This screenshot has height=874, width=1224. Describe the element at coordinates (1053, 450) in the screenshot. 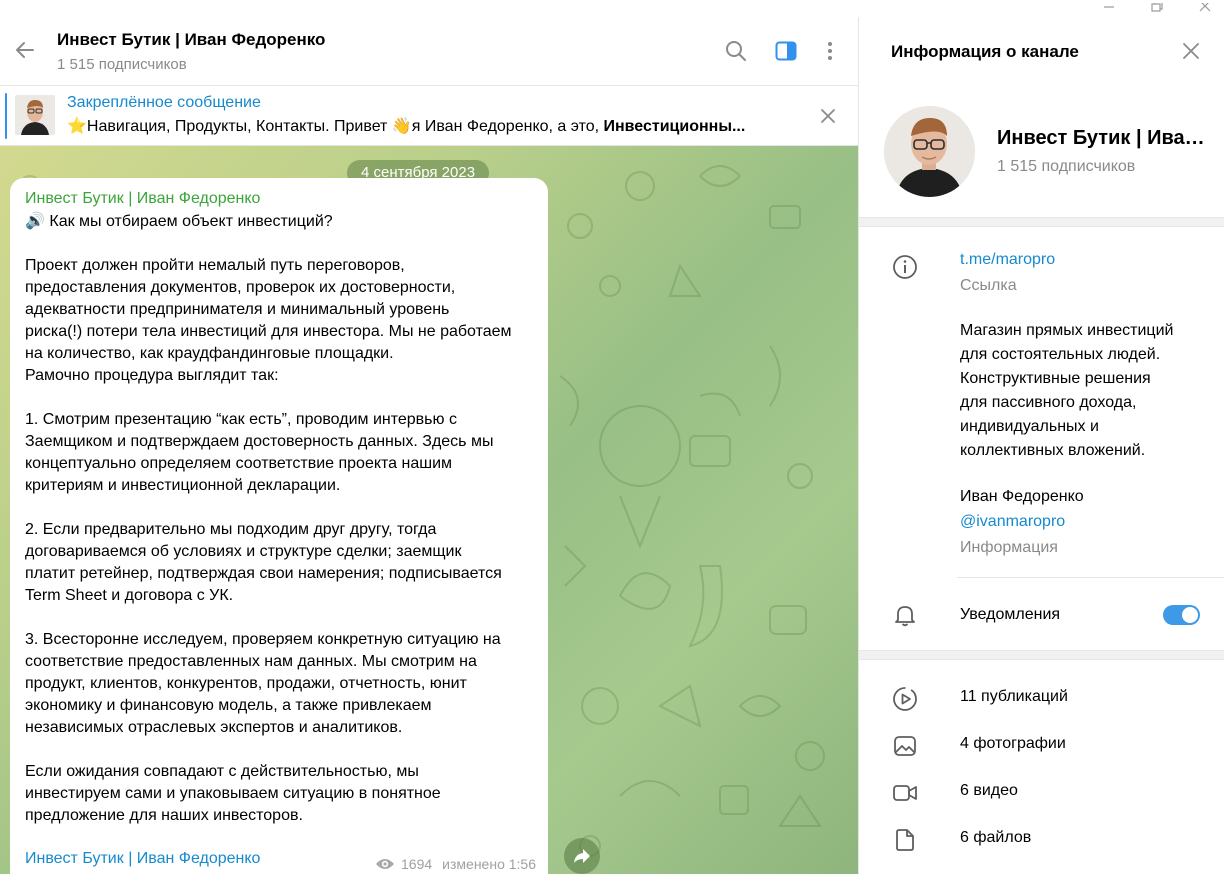

I see `description-line: коллективных вложений.` at that location.